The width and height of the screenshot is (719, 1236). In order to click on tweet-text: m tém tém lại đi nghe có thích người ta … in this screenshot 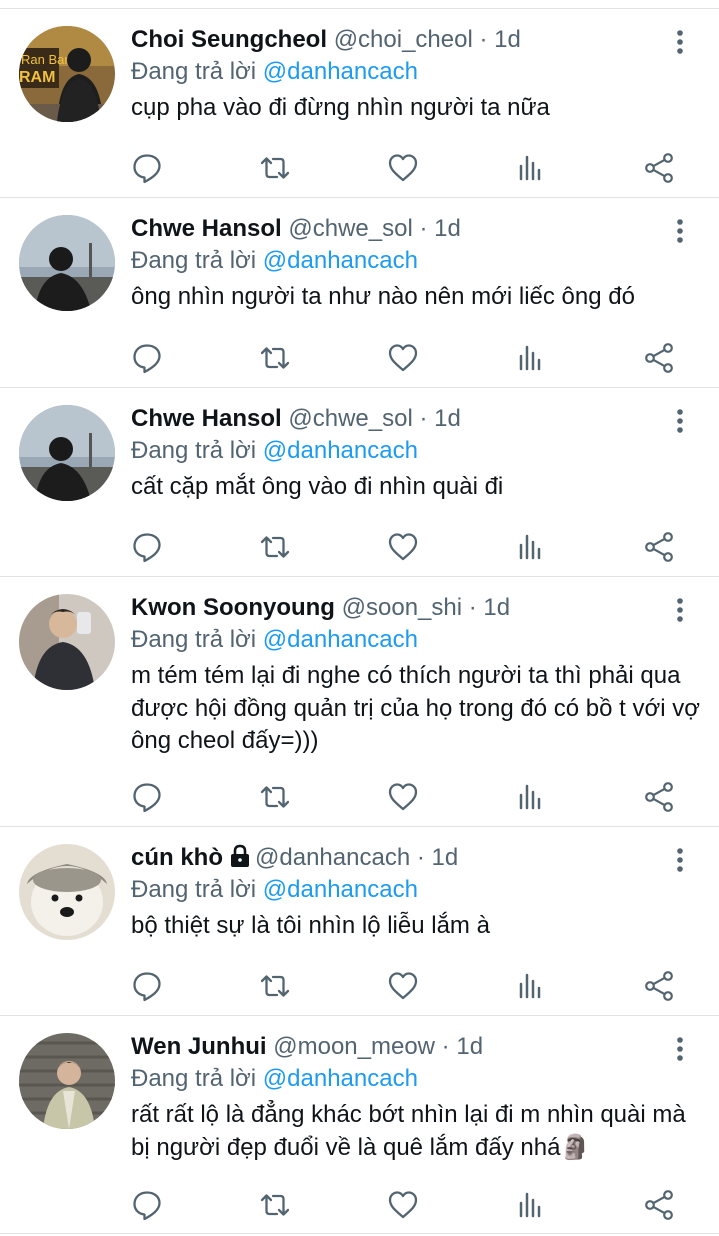, I will do `click(415, 708)`.